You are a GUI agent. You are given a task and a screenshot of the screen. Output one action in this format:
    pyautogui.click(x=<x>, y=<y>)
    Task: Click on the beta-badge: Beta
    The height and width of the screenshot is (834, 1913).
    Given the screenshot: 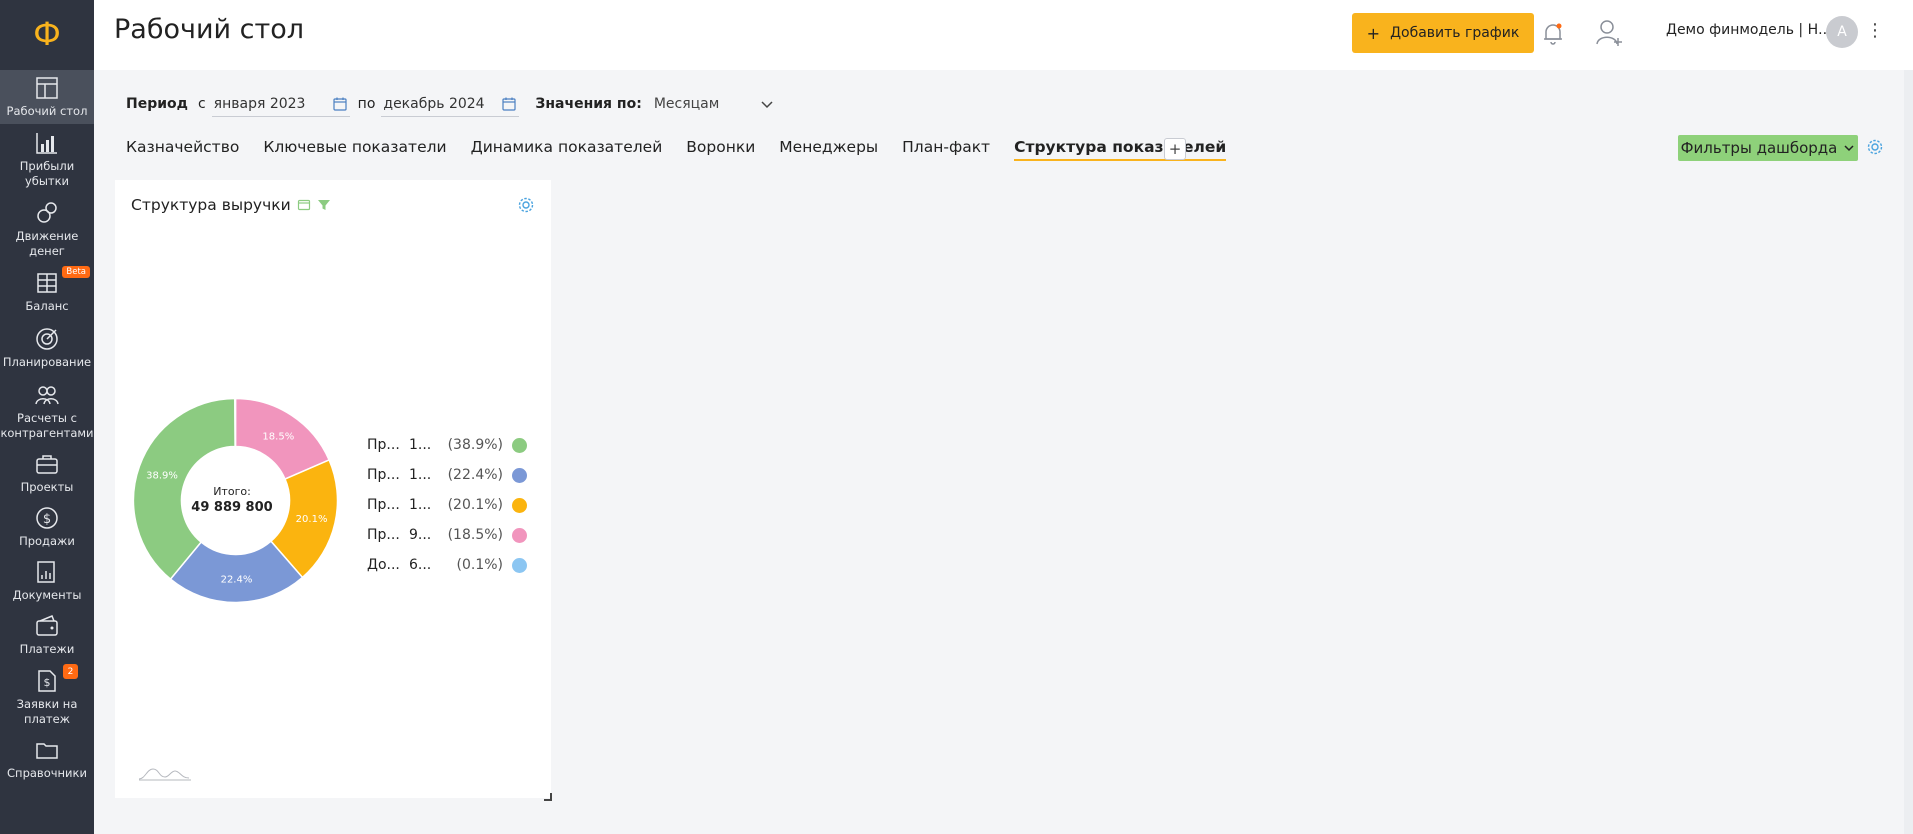 What is the action you would take?
    pyautogui.click(x=76, y=272)
    